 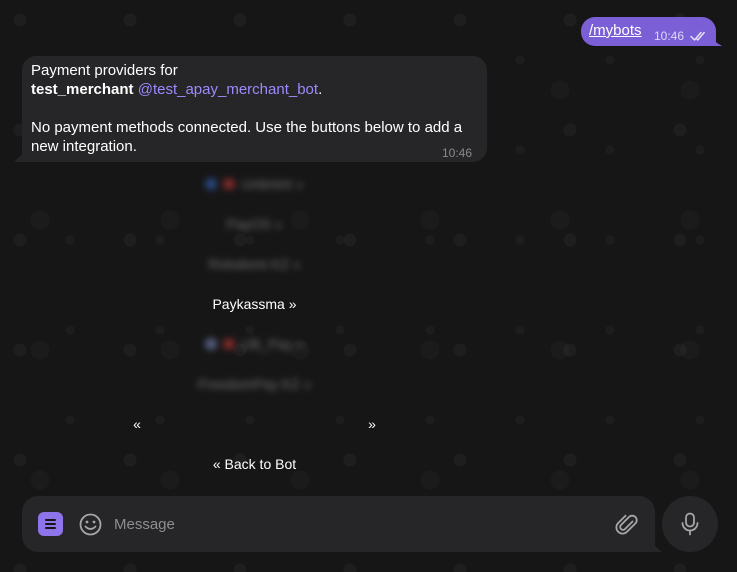 I want to click on bot-mention-link: @test_apay_merchant_bot, so click(x=228, y=89).